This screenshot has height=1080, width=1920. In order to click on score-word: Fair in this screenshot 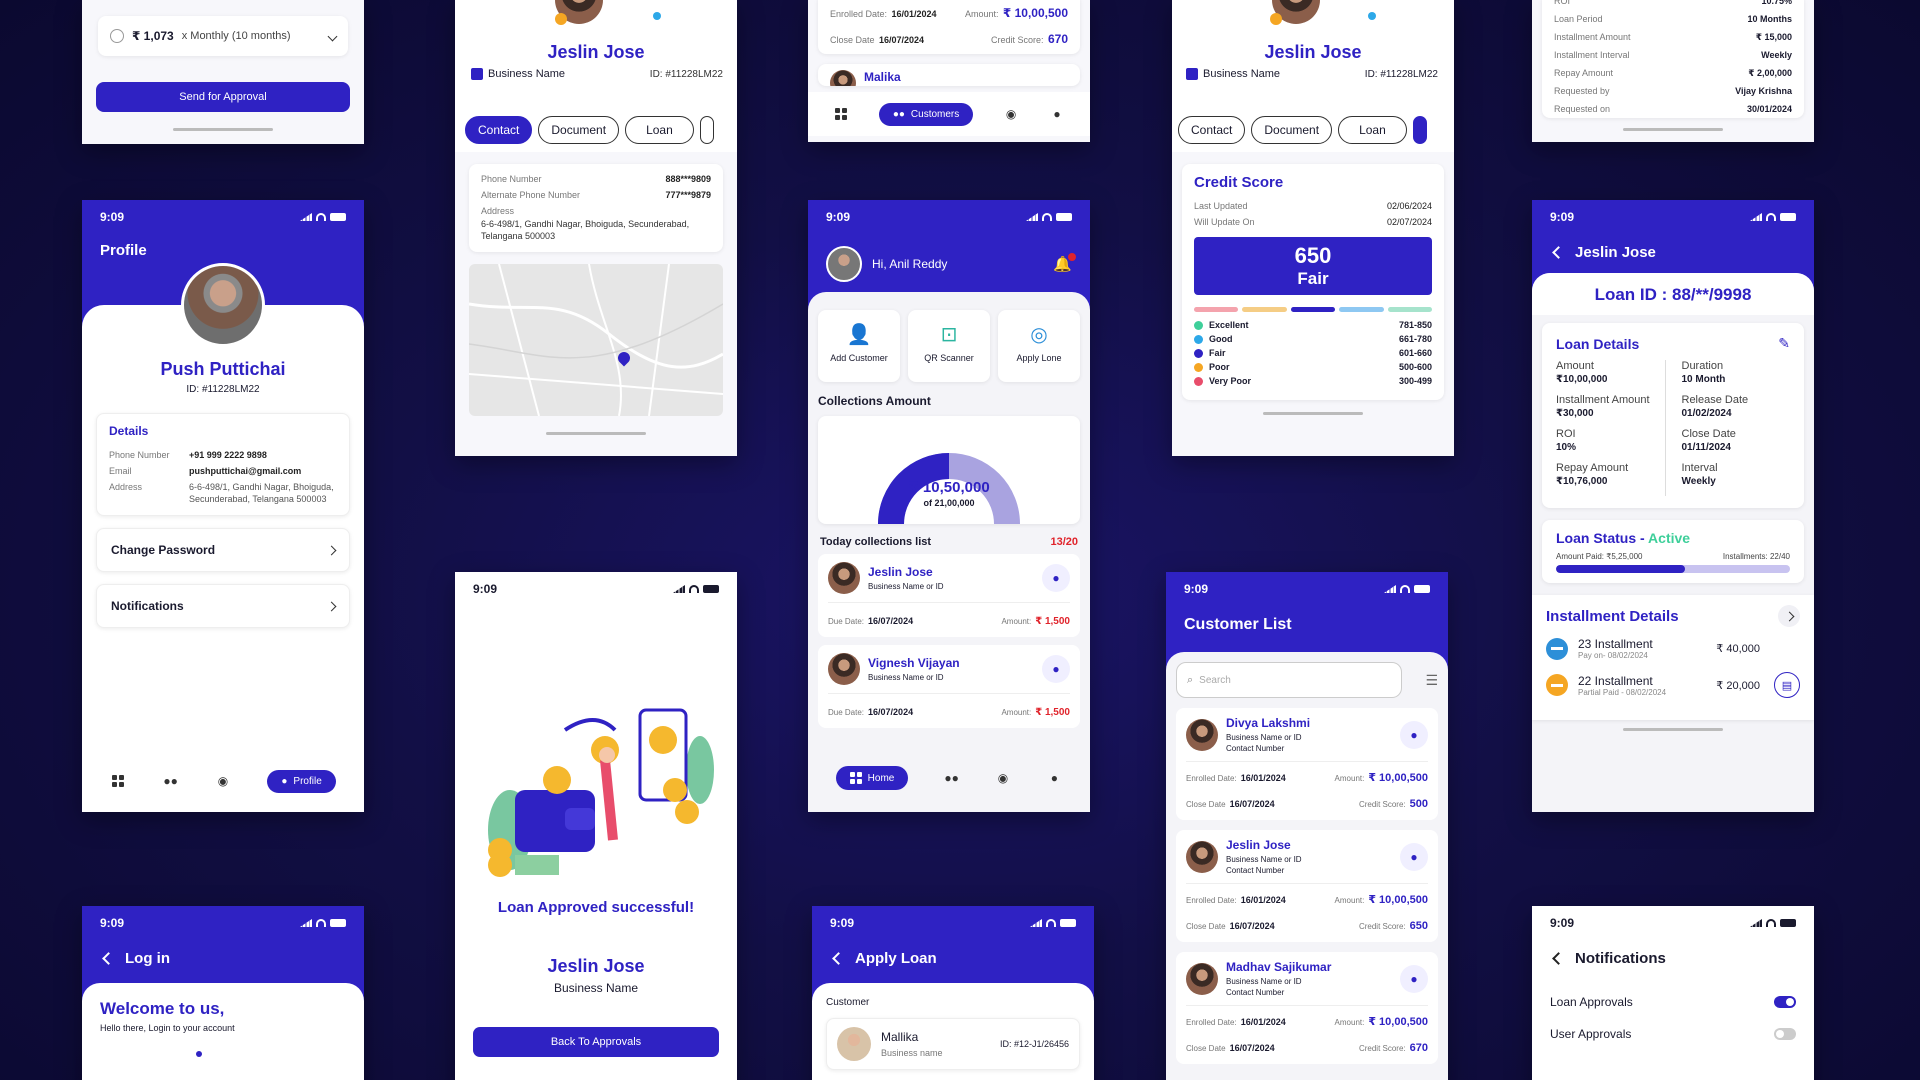, I will do `click(1313, 278)`.